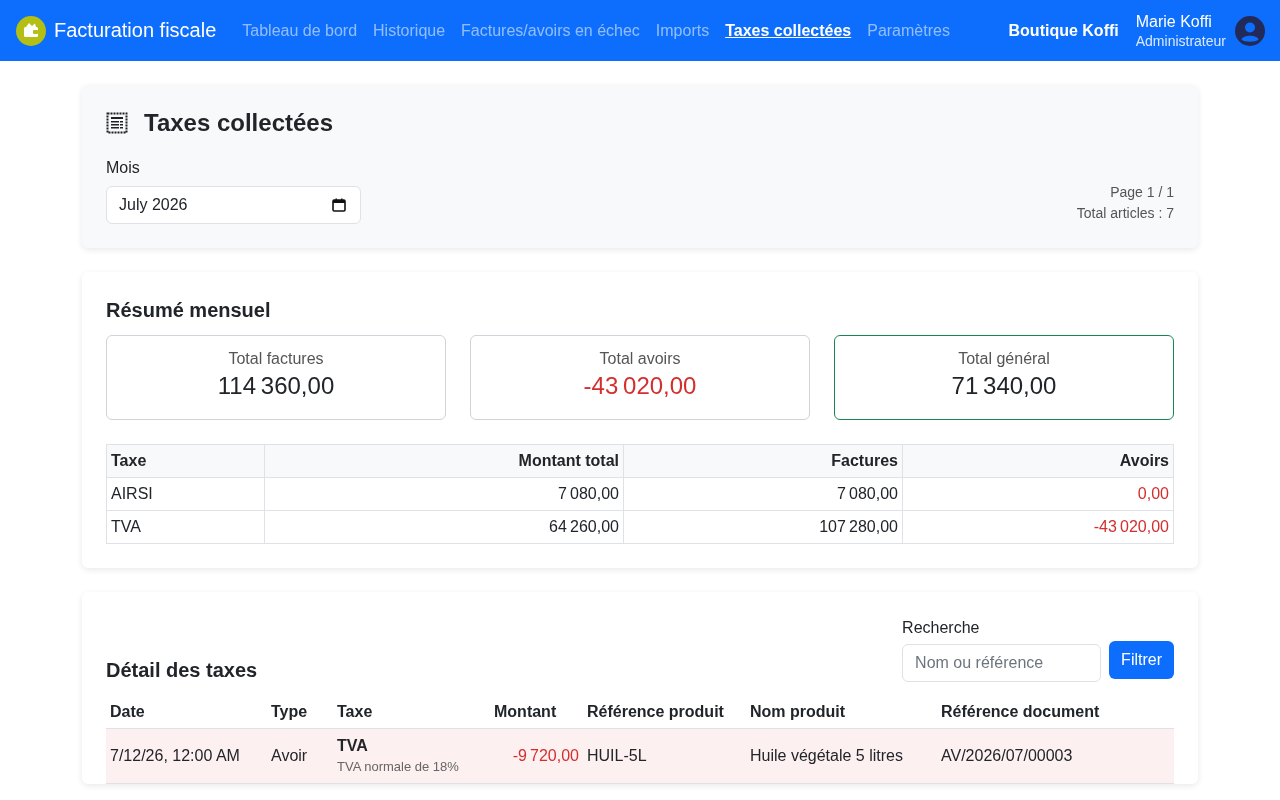  What do you see at coordinates (908, 30) in the screenshot?
I see `nav-link: Paramètres` at bounding box center [908, 30].